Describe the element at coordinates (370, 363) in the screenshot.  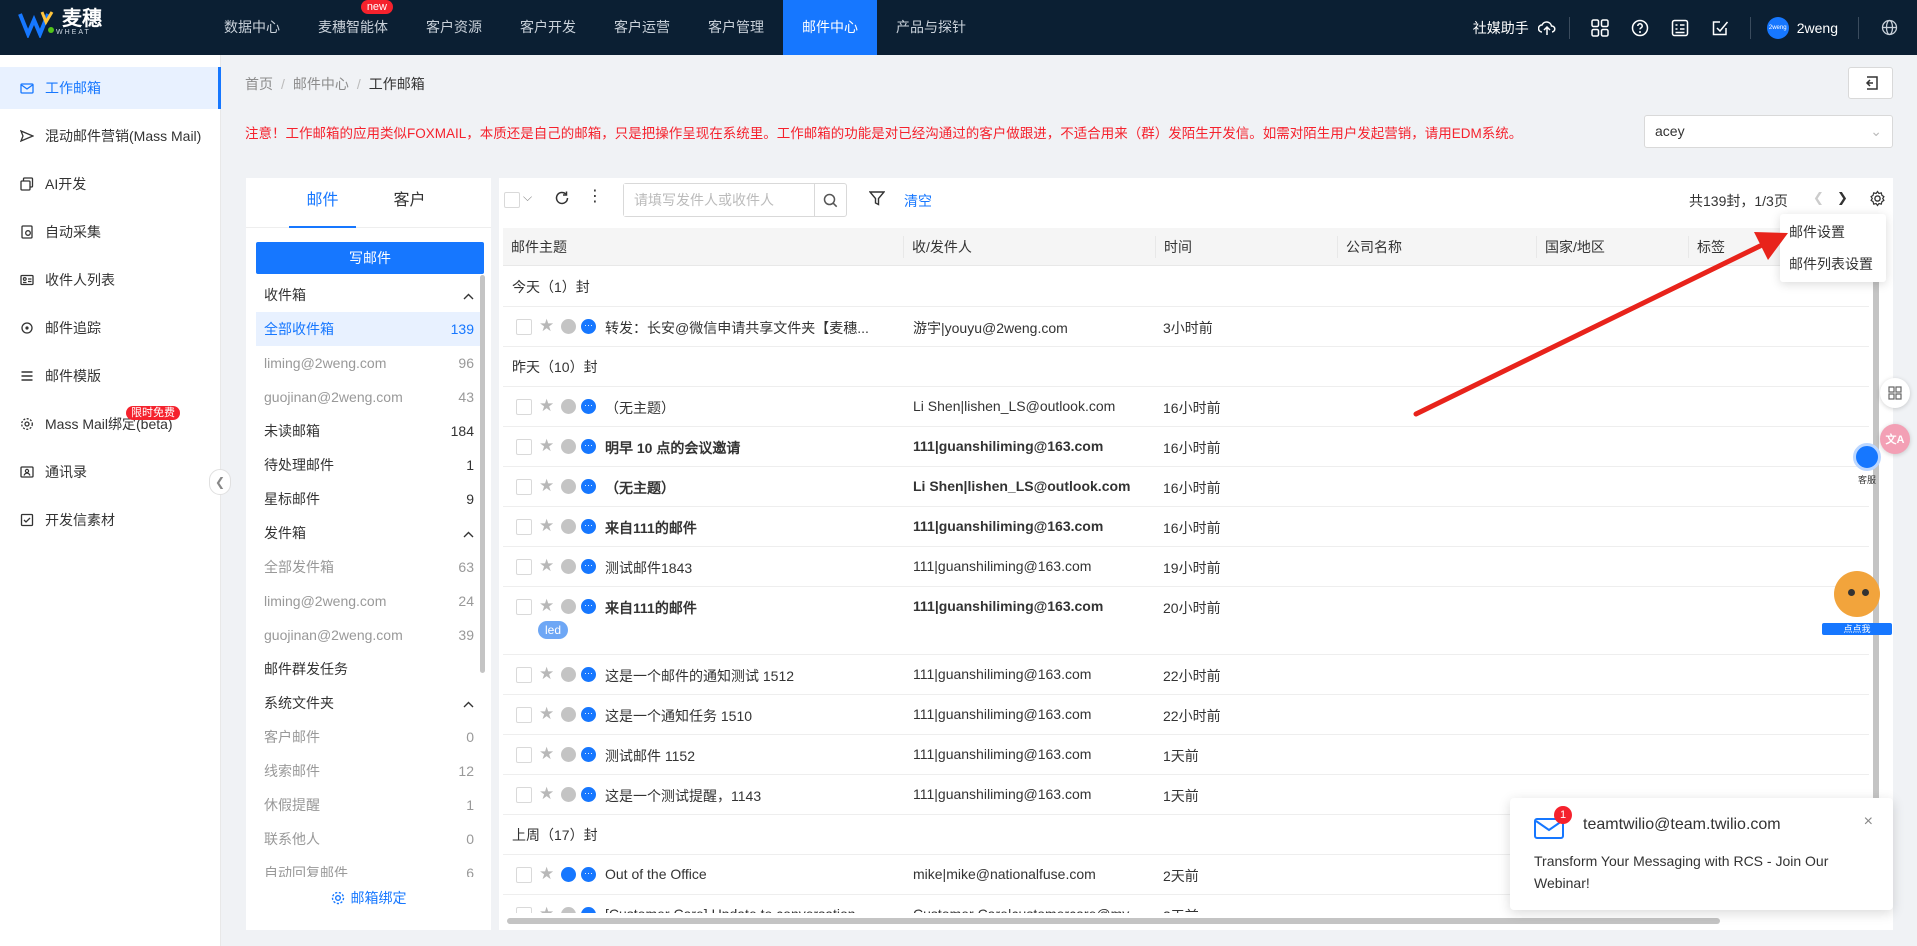
I see `folder-item: liming@2weng.com 96` at that location.